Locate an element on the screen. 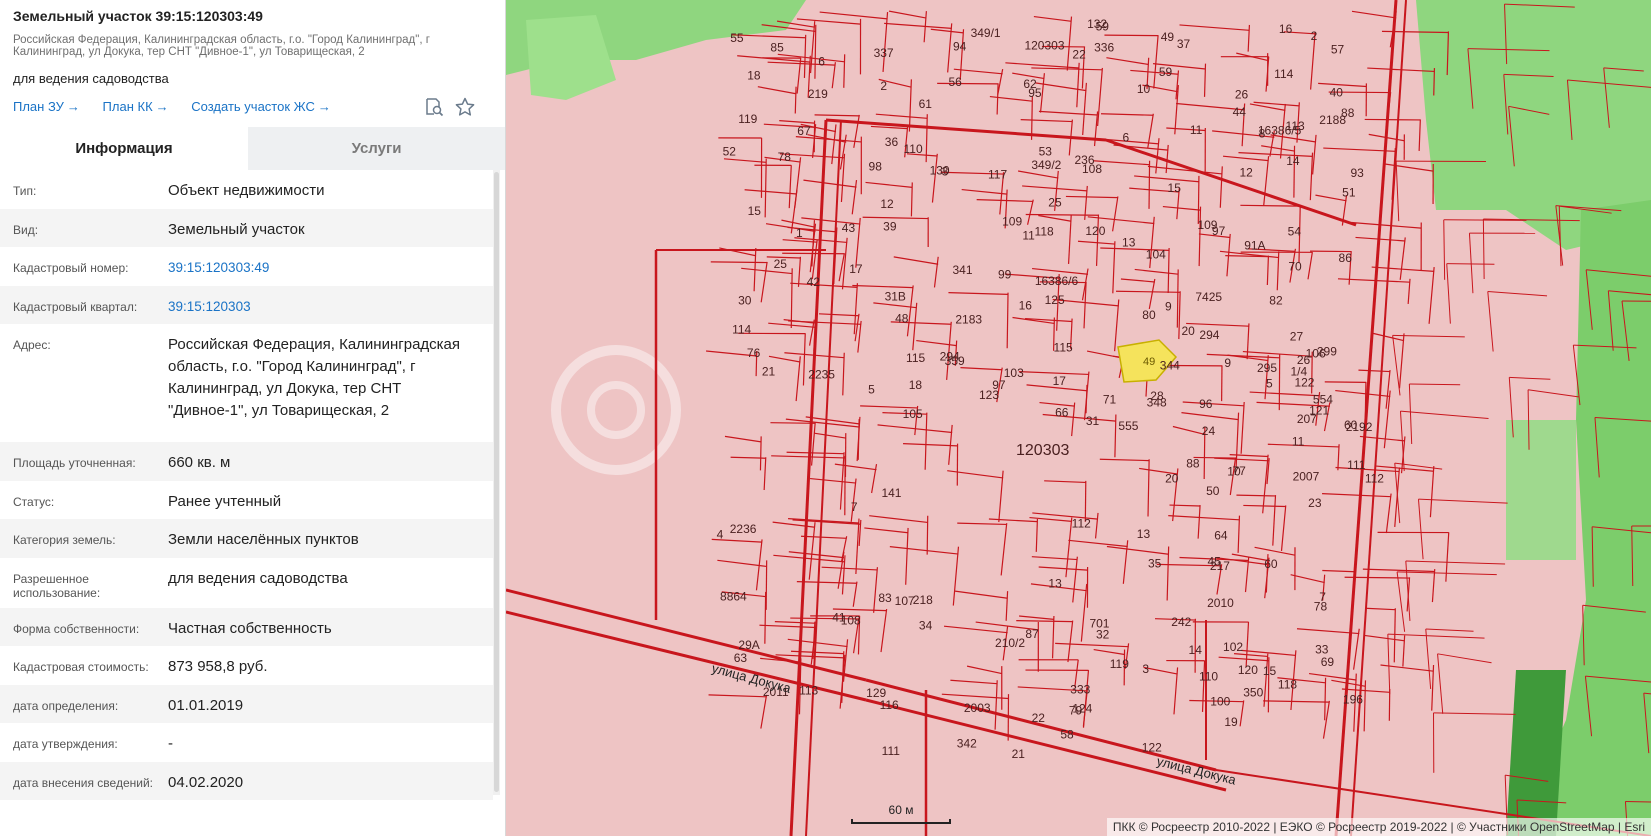 This screenshot has height=836, width=1651. parcel-number: 349/1 is located at coordinates (986, 33).